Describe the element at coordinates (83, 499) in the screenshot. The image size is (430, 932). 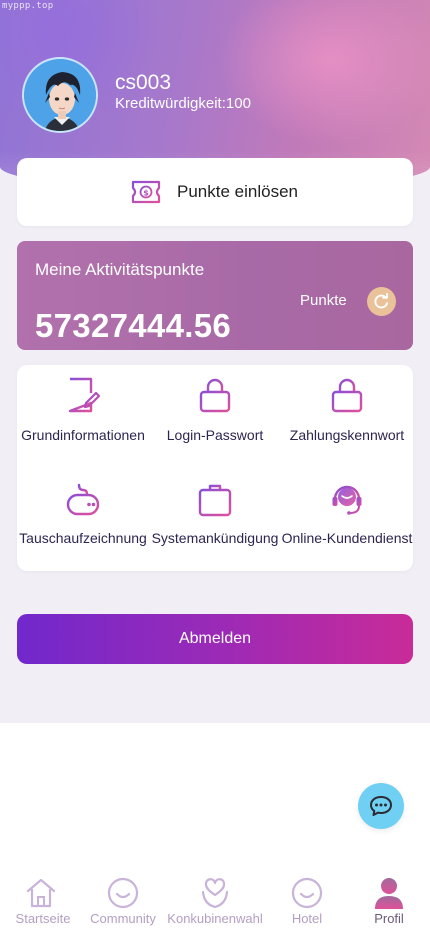
I see `gamepad-icon` at that location.